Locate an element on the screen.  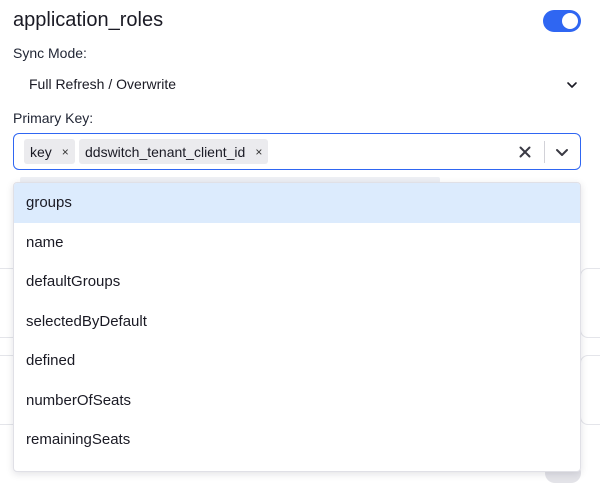
option-defined: defined is located at coordinates (297, 361).